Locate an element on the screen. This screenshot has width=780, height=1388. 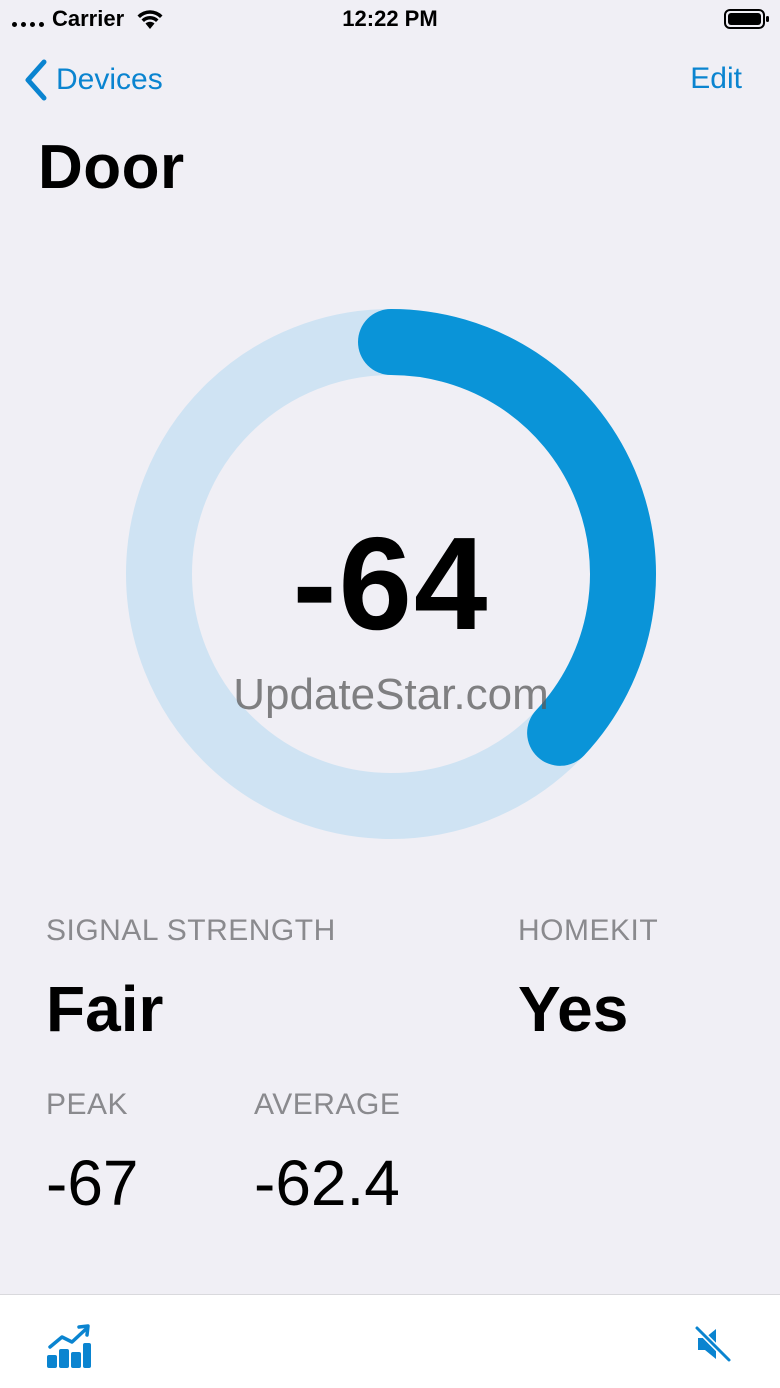
speaker-muted-icon is located at coordinates (713, 1344).